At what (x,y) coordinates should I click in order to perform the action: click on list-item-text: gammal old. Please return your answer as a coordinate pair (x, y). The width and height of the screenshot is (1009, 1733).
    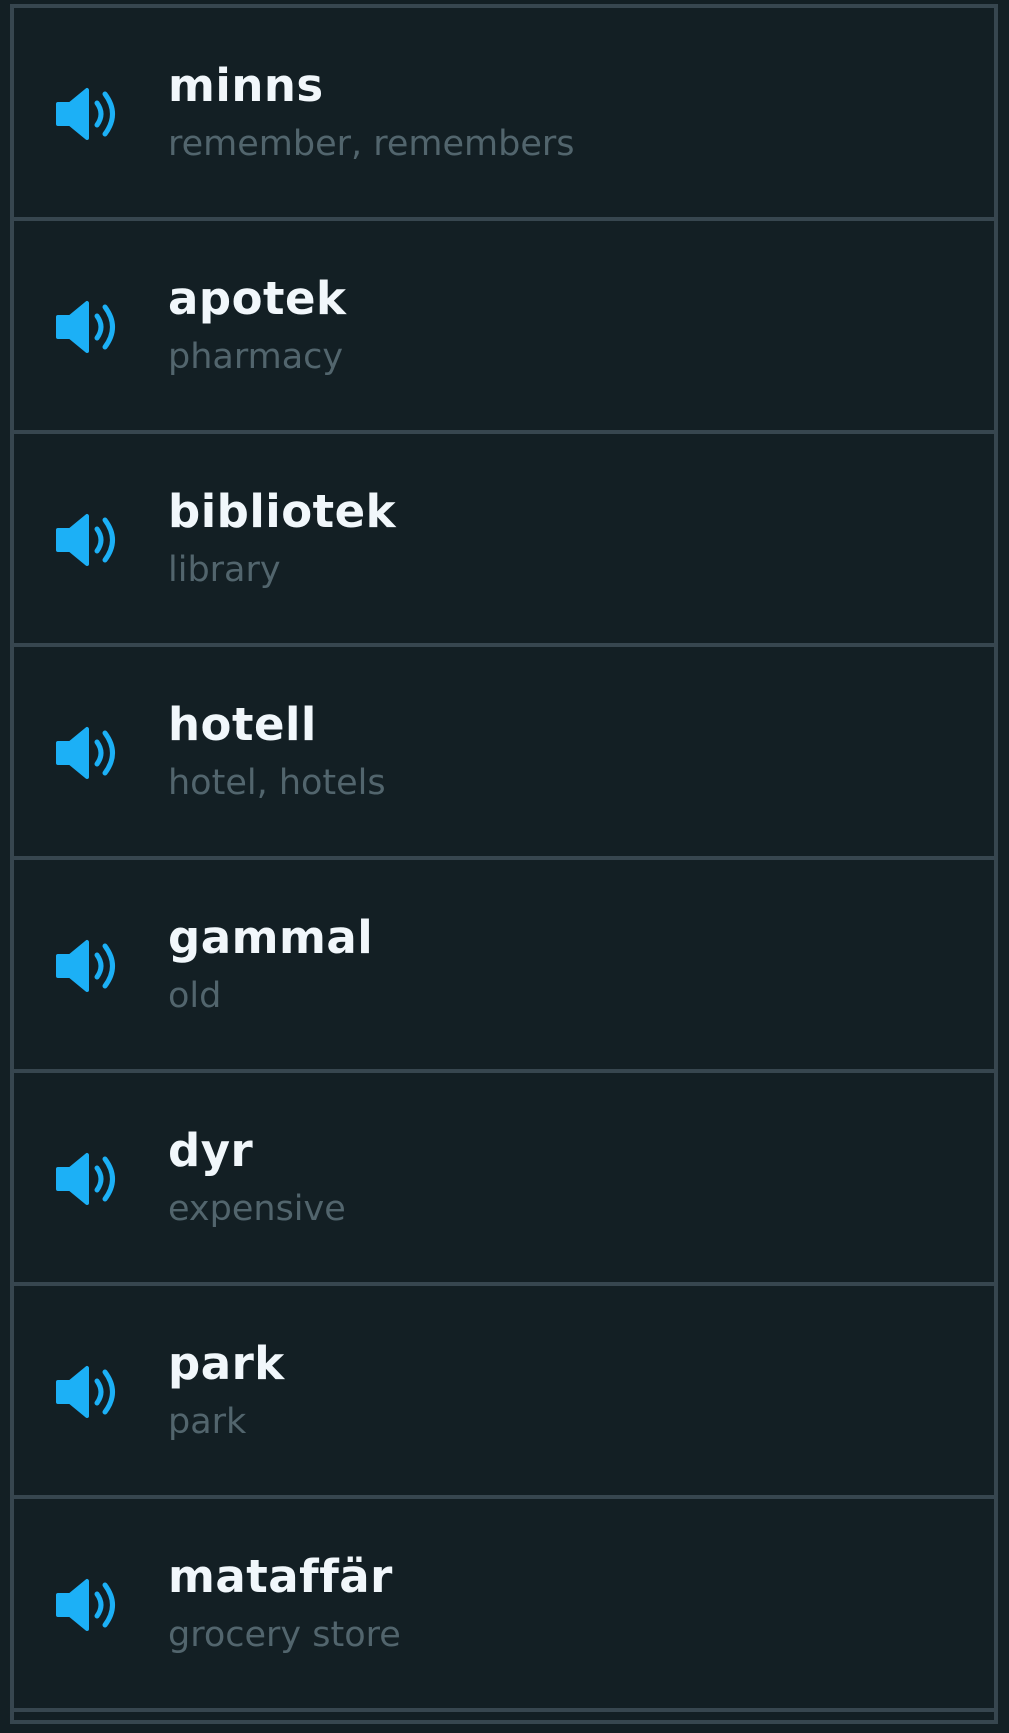
    Looking at the image, I should click on (270, 964).